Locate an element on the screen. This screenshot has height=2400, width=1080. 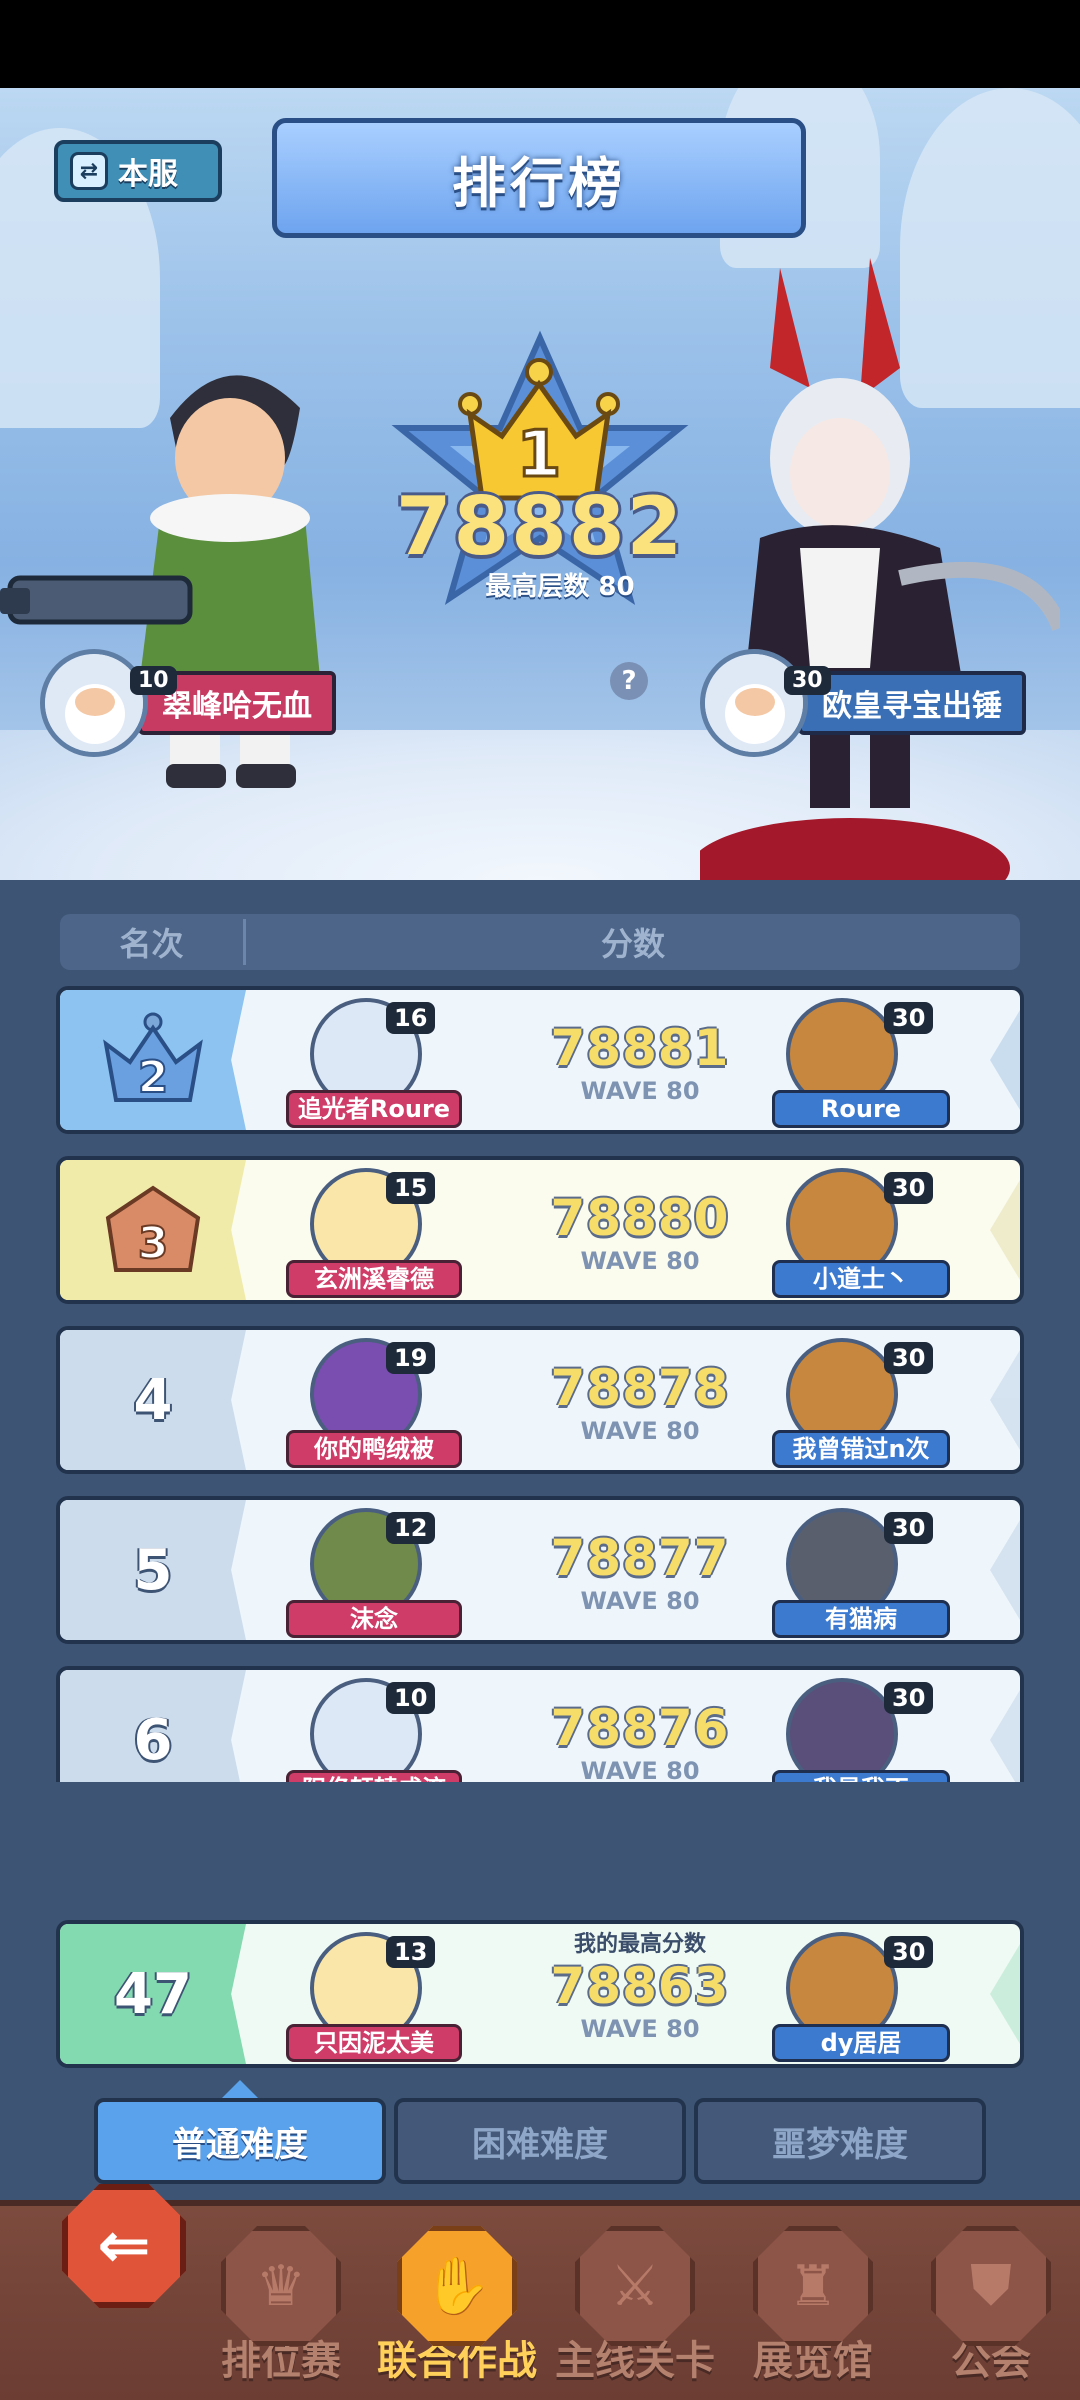
partner-avatar is located at coordinates (842, 1730).